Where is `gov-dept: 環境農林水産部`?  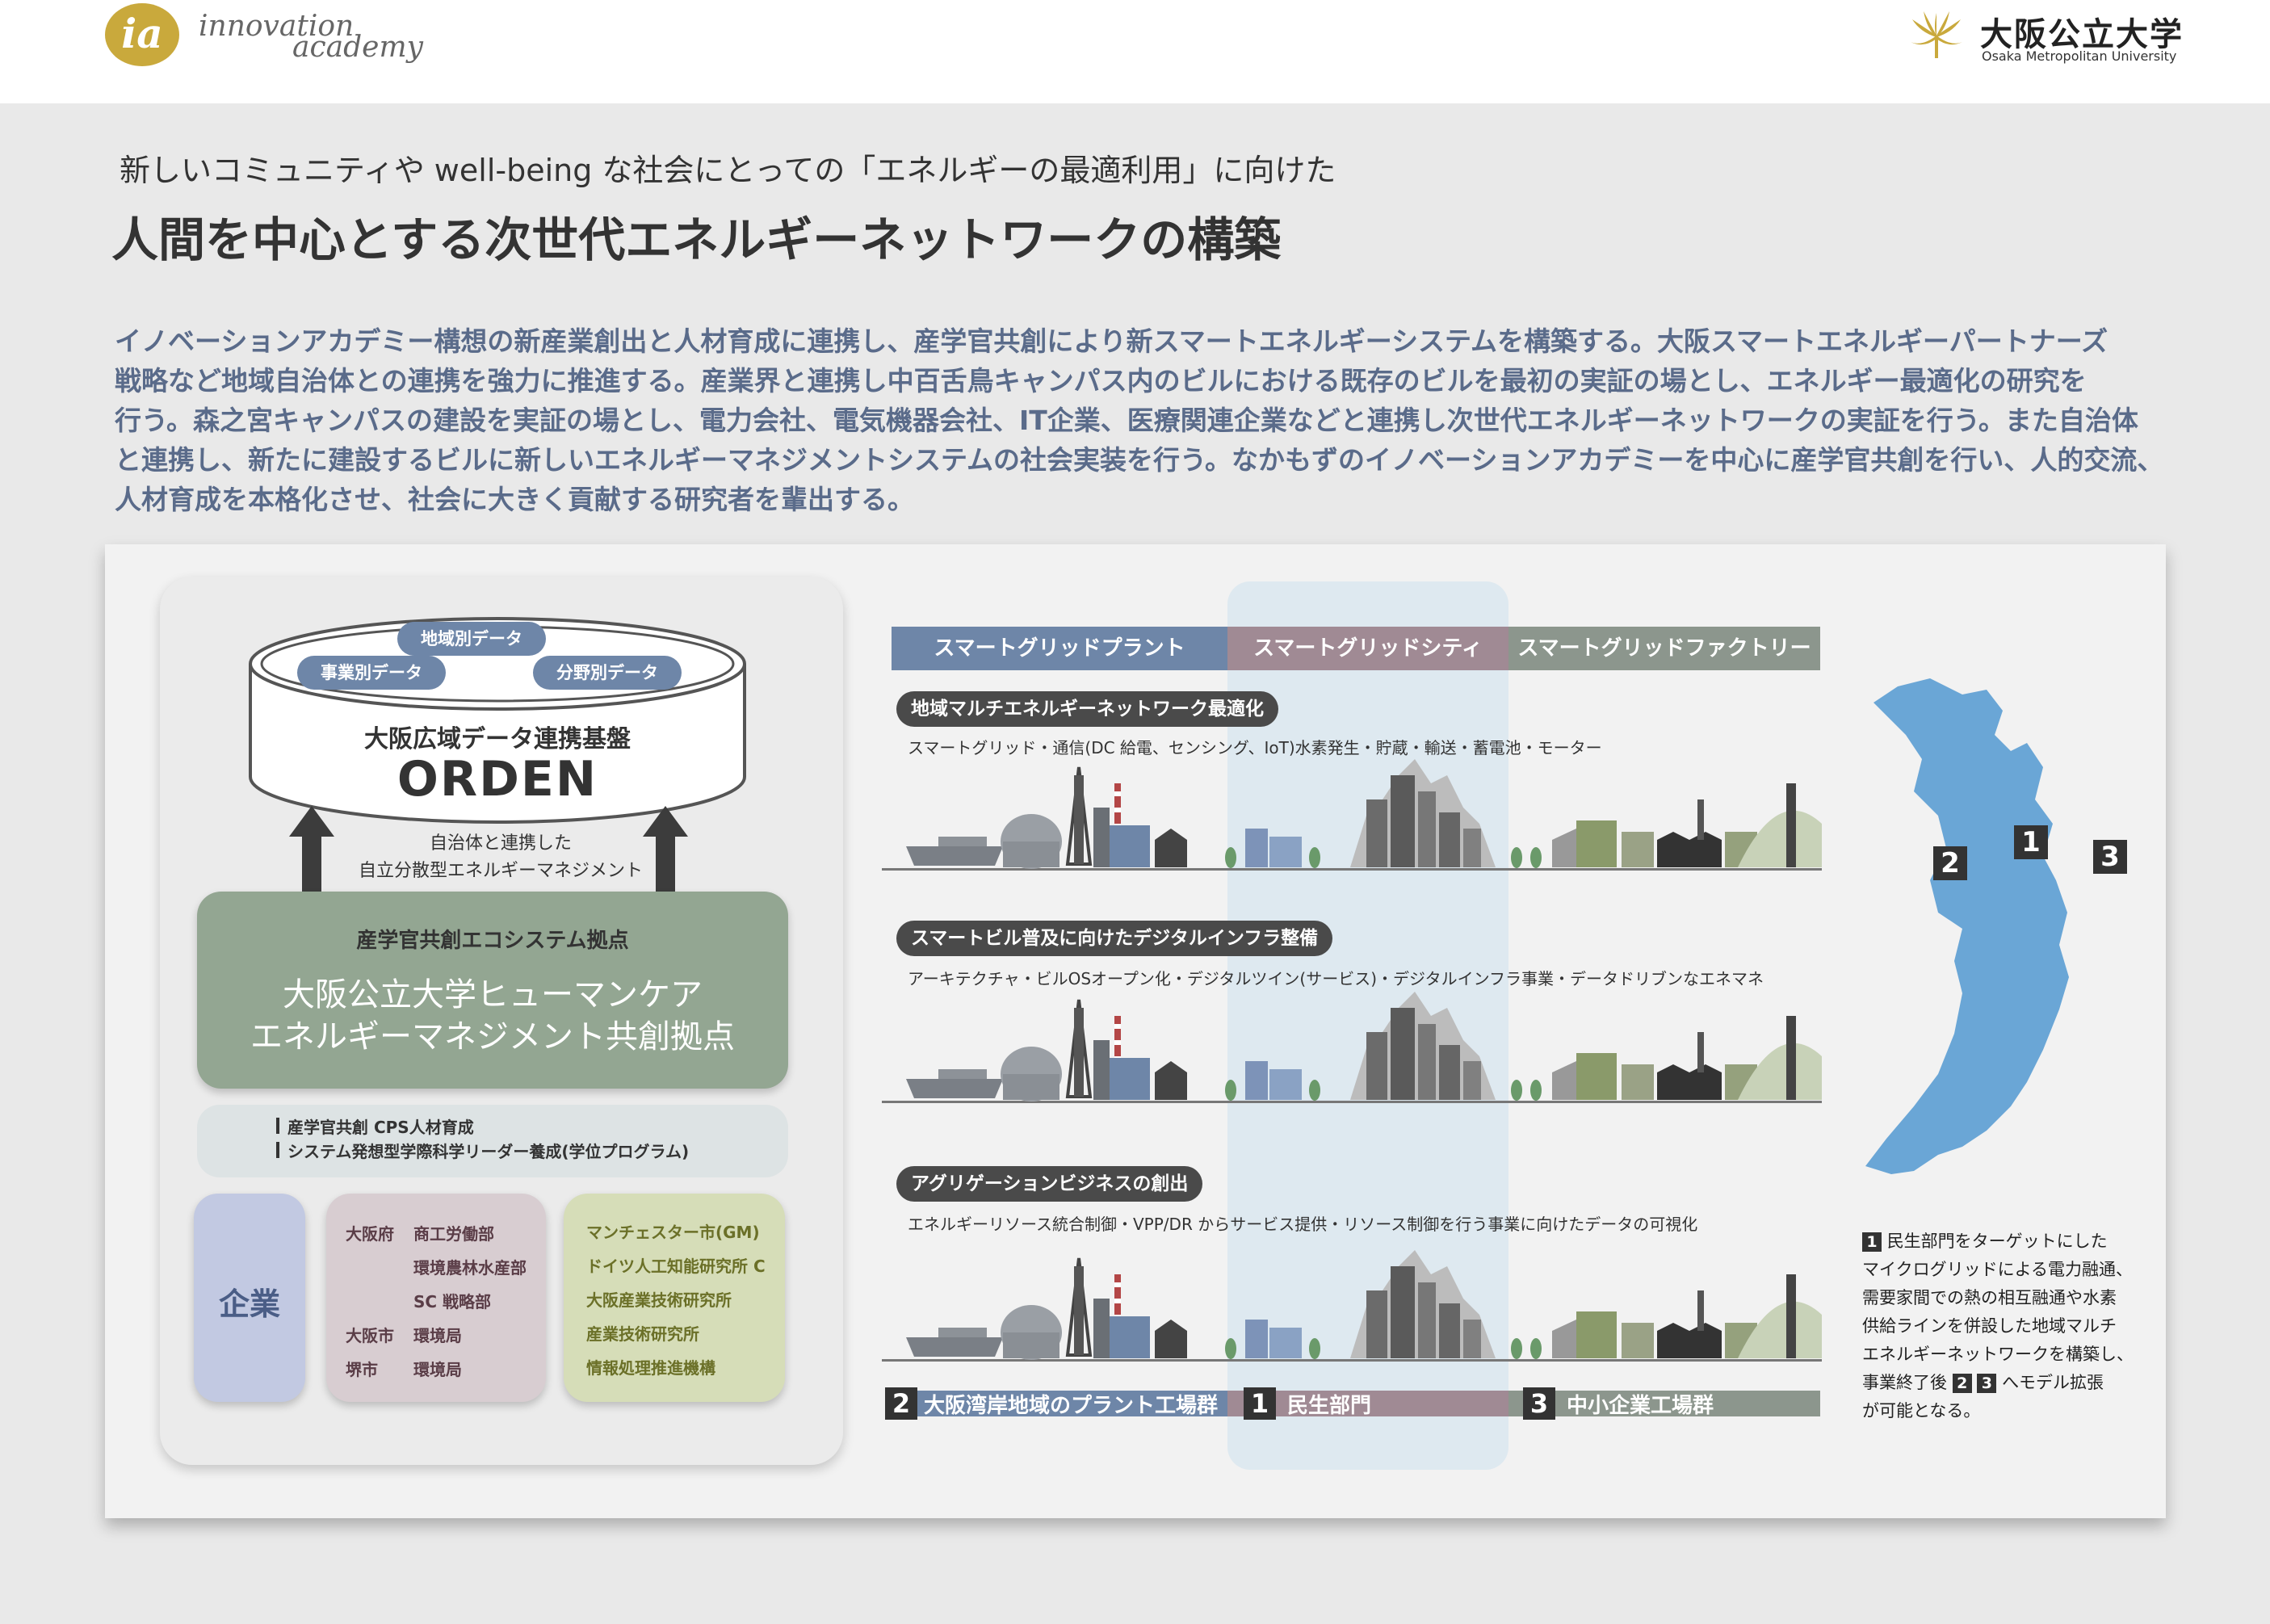
gov-dept: 環境農林水産部 is located at coordinates (470, 1268).